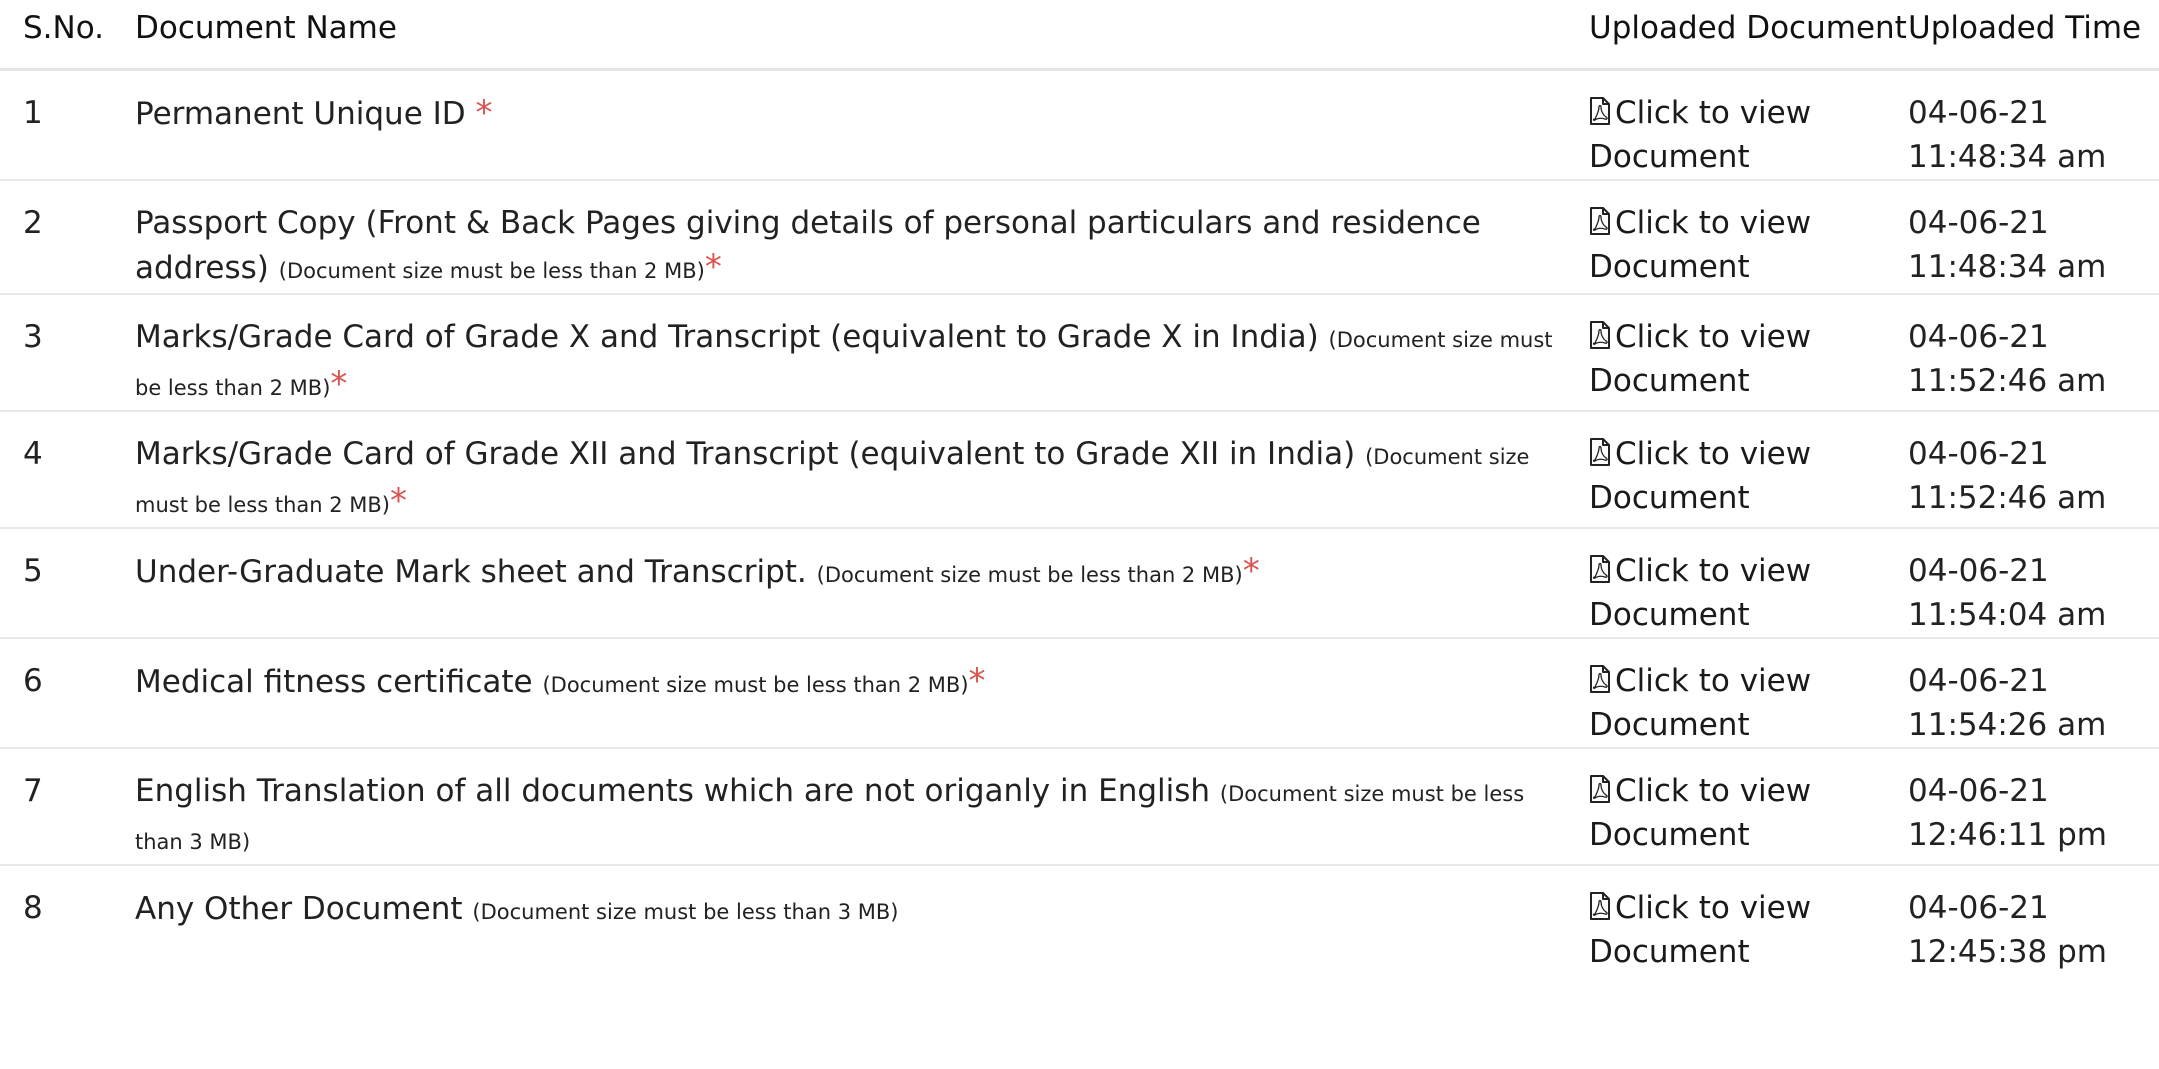  I want to click on row-uploaded-time: 04-06-21 12:45:38 pm, so click(2033, 919).